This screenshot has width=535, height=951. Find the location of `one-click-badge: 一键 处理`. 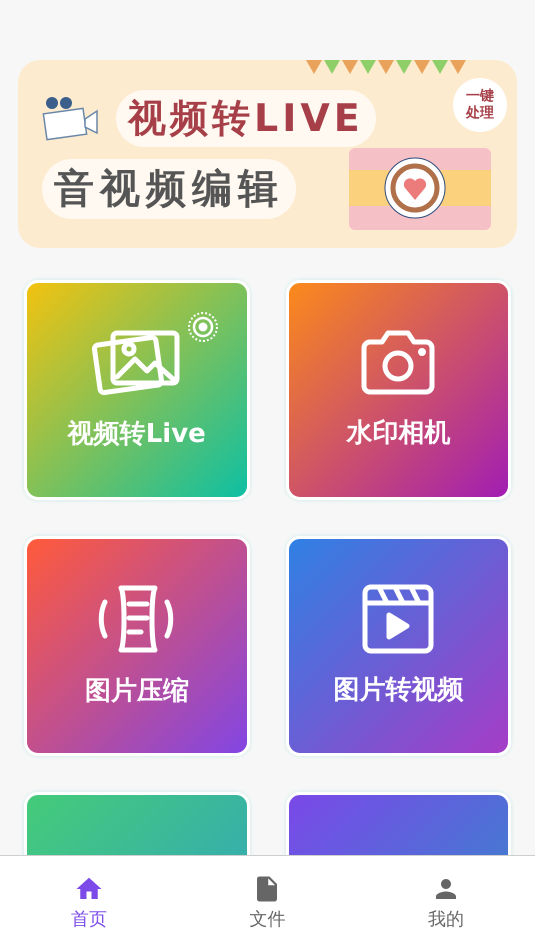

one-click-badge: 一键 处理 is located at coordinates (480, 105).